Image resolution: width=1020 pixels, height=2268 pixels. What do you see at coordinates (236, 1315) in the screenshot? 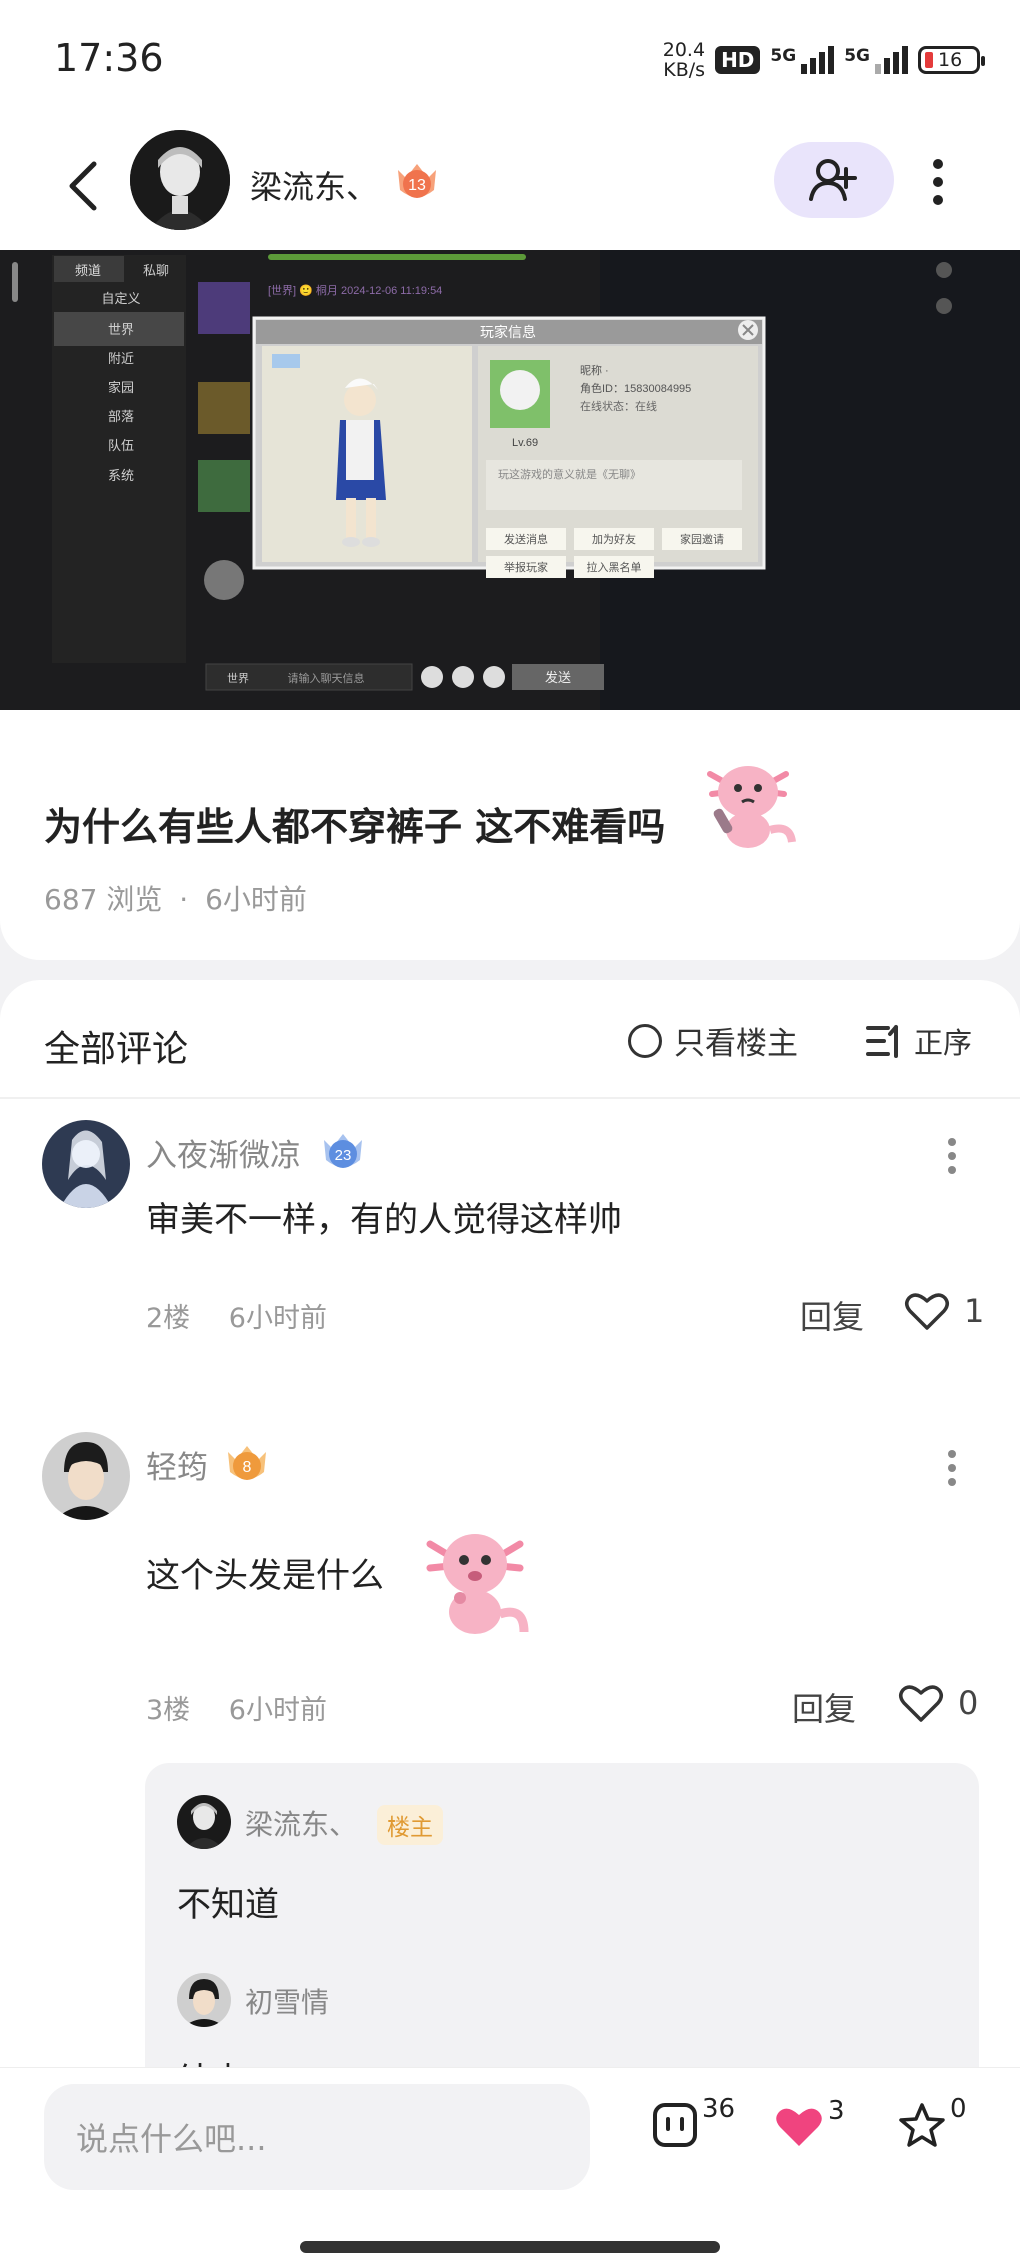
I see `comment-meta: 2楼 6小时前` at bounding box center [236, 1315].